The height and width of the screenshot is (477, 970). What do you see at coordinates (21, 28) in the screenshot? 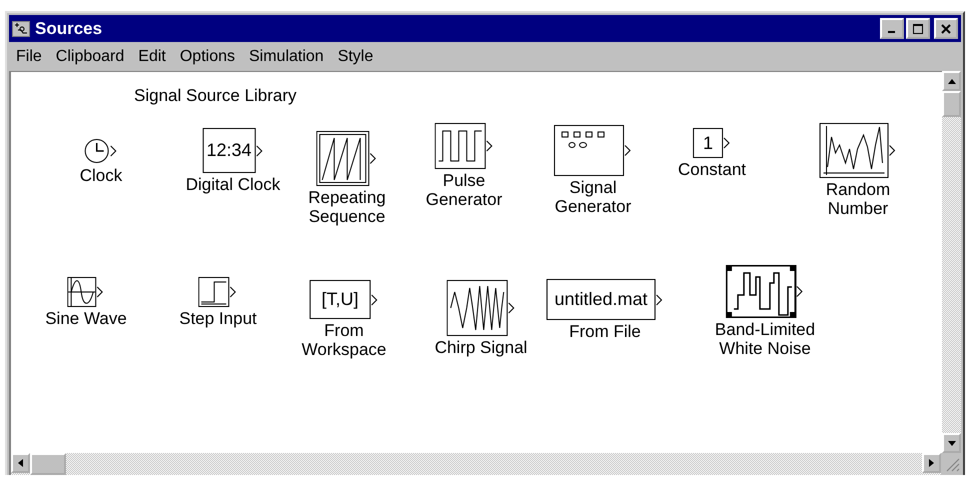
I see `block-diagram-icon` at bounding box center [21, 28].